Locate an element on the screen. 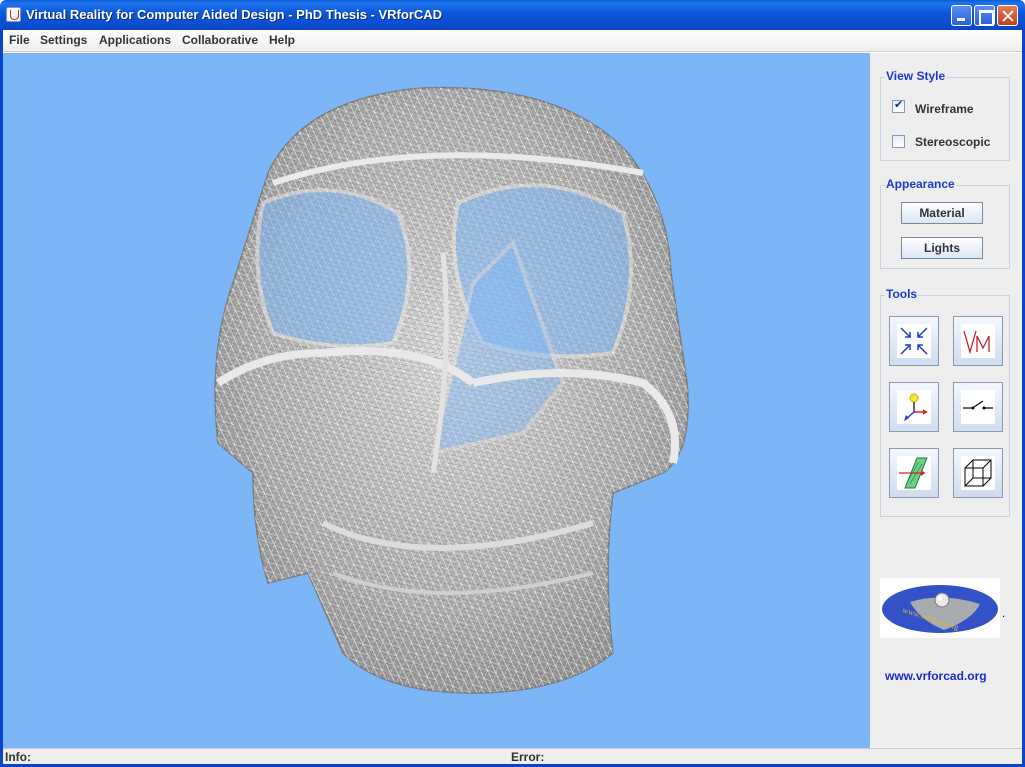 This screenshot has width=1025, height=767. website-link: www.vrforcad.org is located at coordinates (936, 676).